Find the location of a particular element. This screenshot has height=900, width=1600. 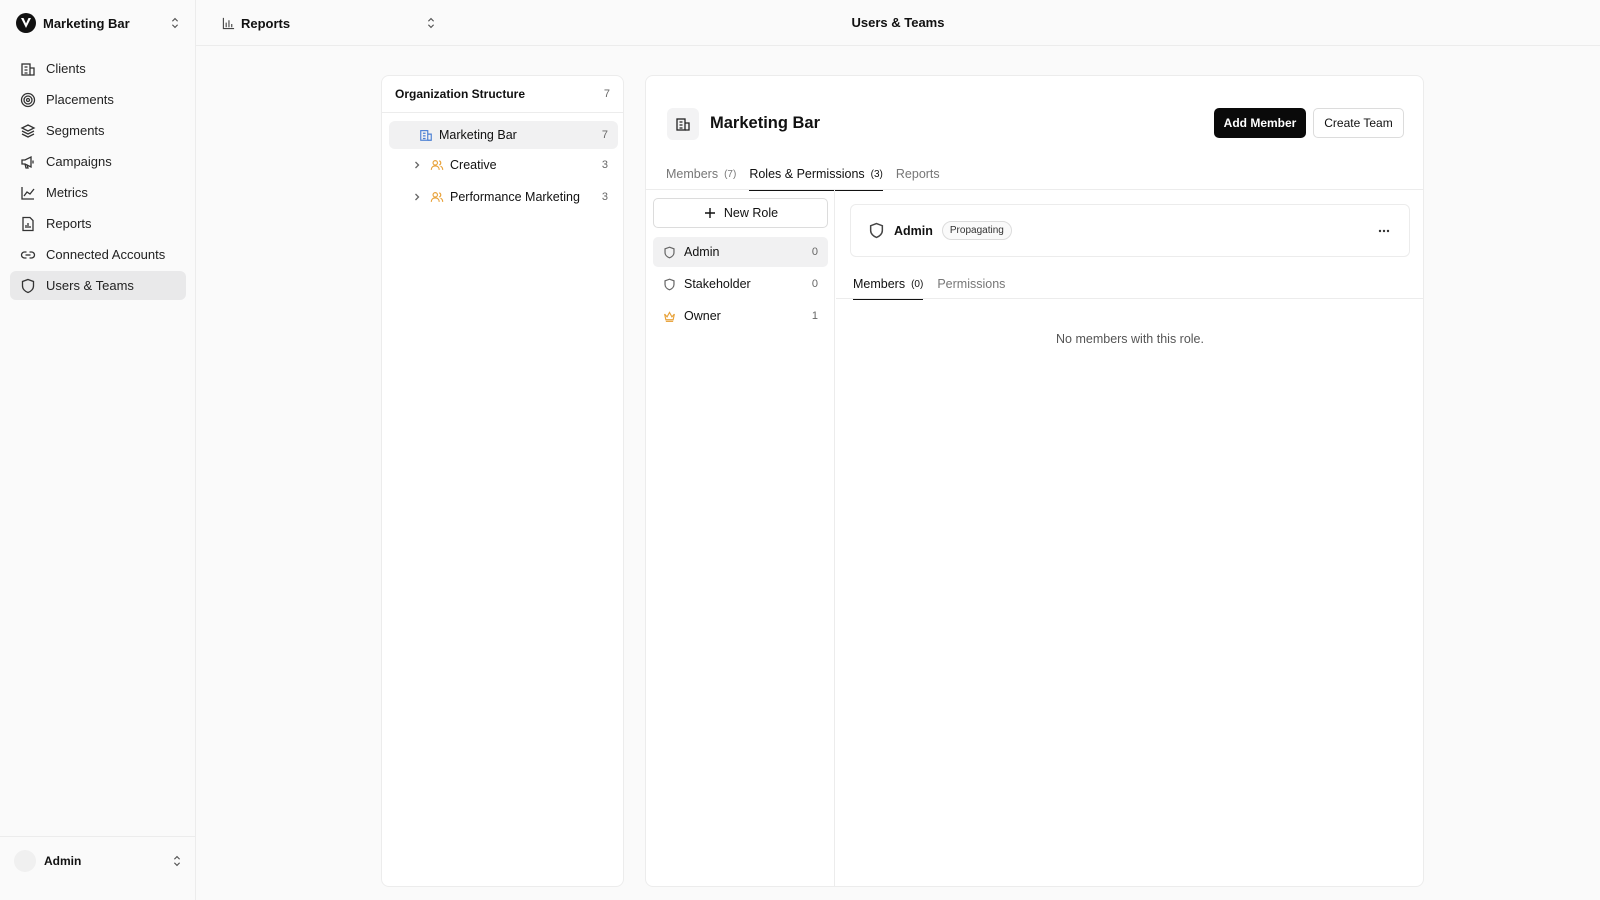

role-count: 1 is located at coordinates (814, 316).